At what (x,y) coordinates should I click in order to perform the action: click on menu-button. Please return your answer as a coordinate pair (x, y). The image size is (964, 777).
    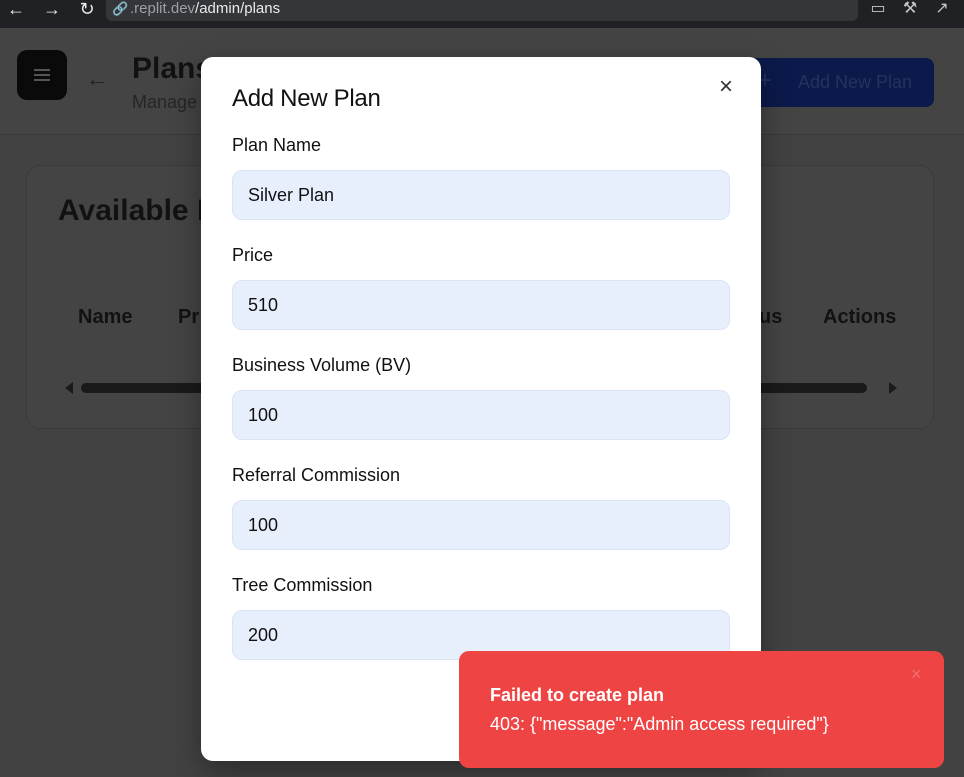
    Looking at the image, I should click on (42, 75).